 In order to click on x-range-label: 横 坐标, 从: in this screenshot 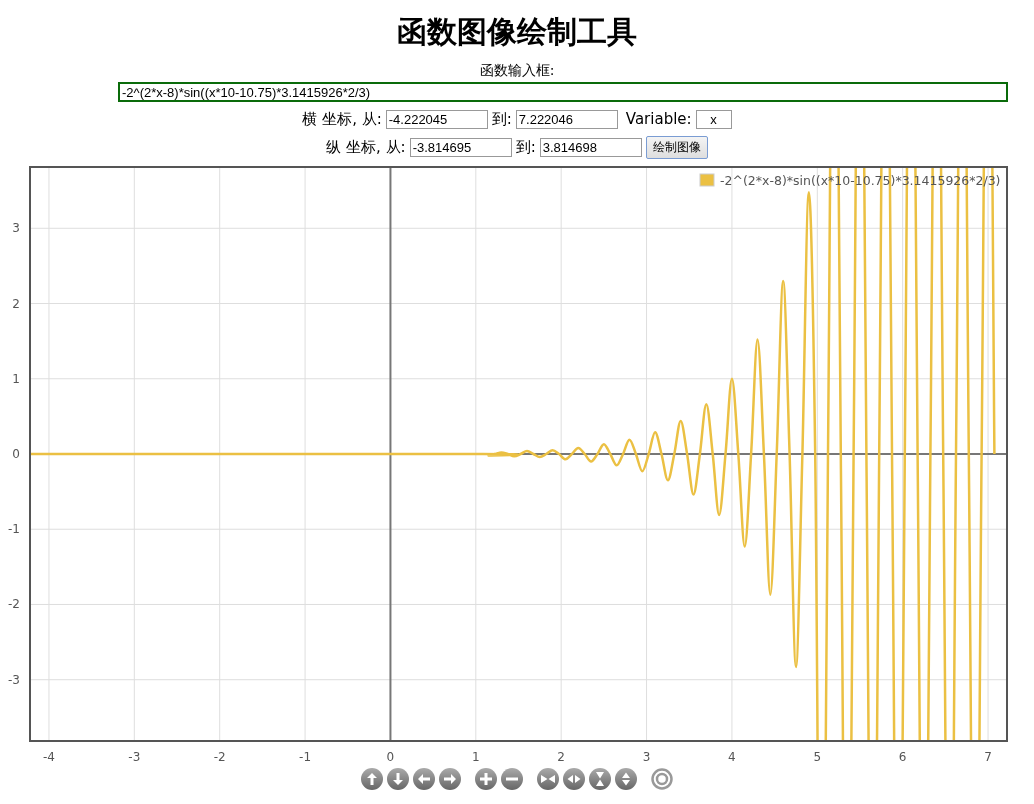, I will do `click(342, 119)`.